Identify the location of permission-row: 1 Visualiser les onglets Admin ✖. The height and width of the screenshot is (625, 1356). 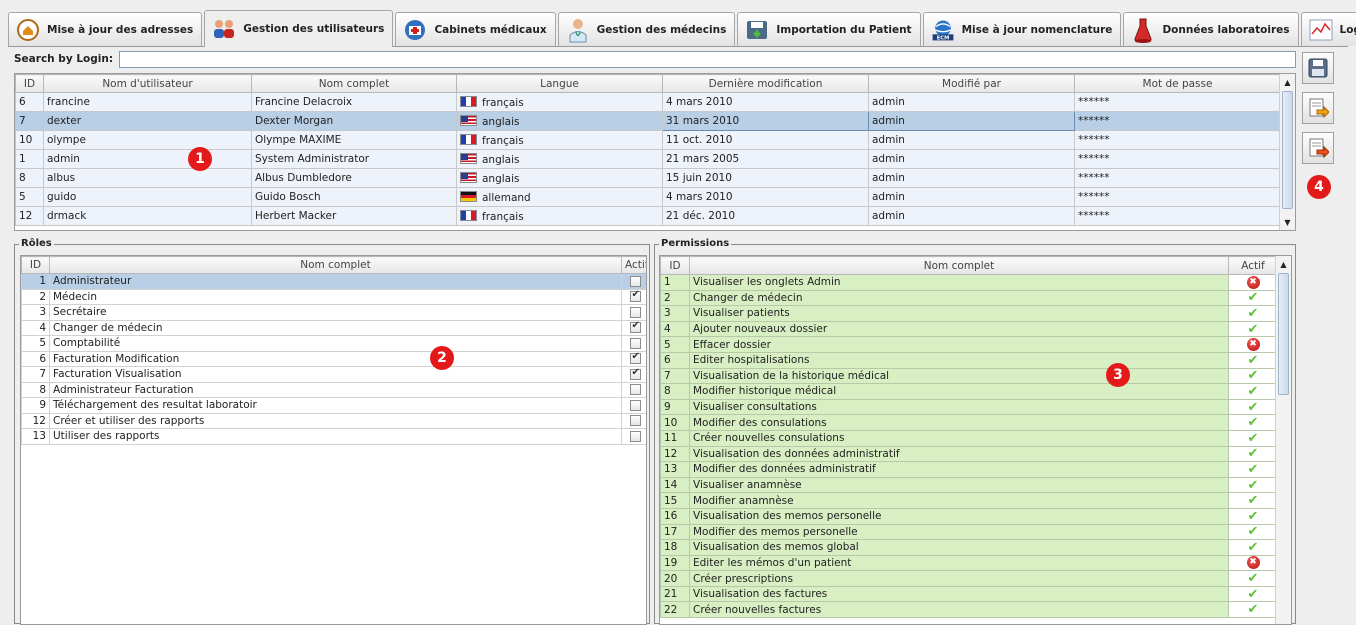
(969, 282).